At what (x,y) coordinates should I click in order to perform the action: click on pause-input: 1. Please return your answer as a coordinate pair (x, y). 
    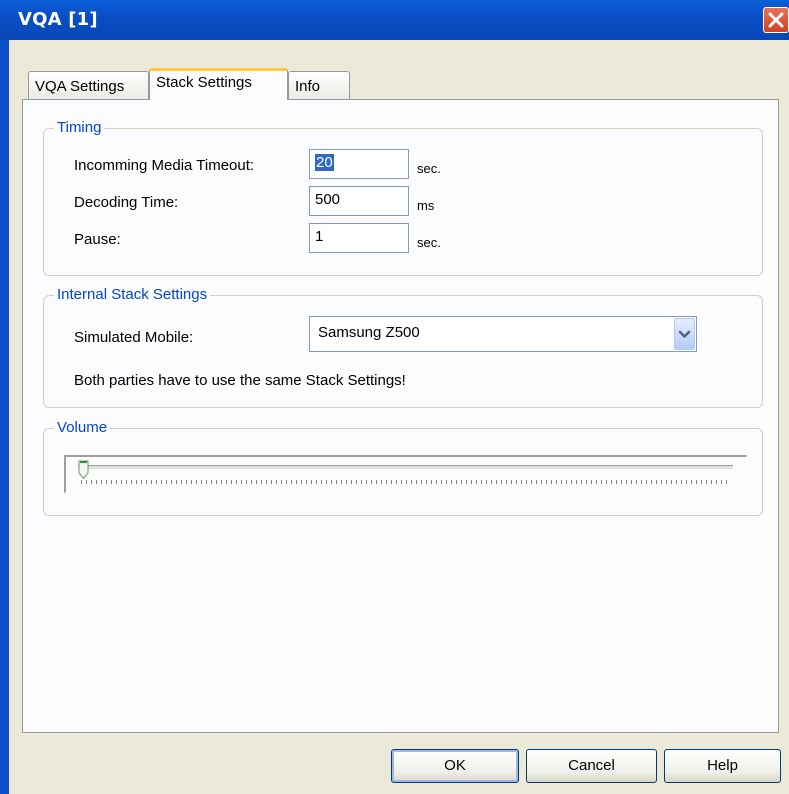
    Looking at the image, I should click on (359, 238).